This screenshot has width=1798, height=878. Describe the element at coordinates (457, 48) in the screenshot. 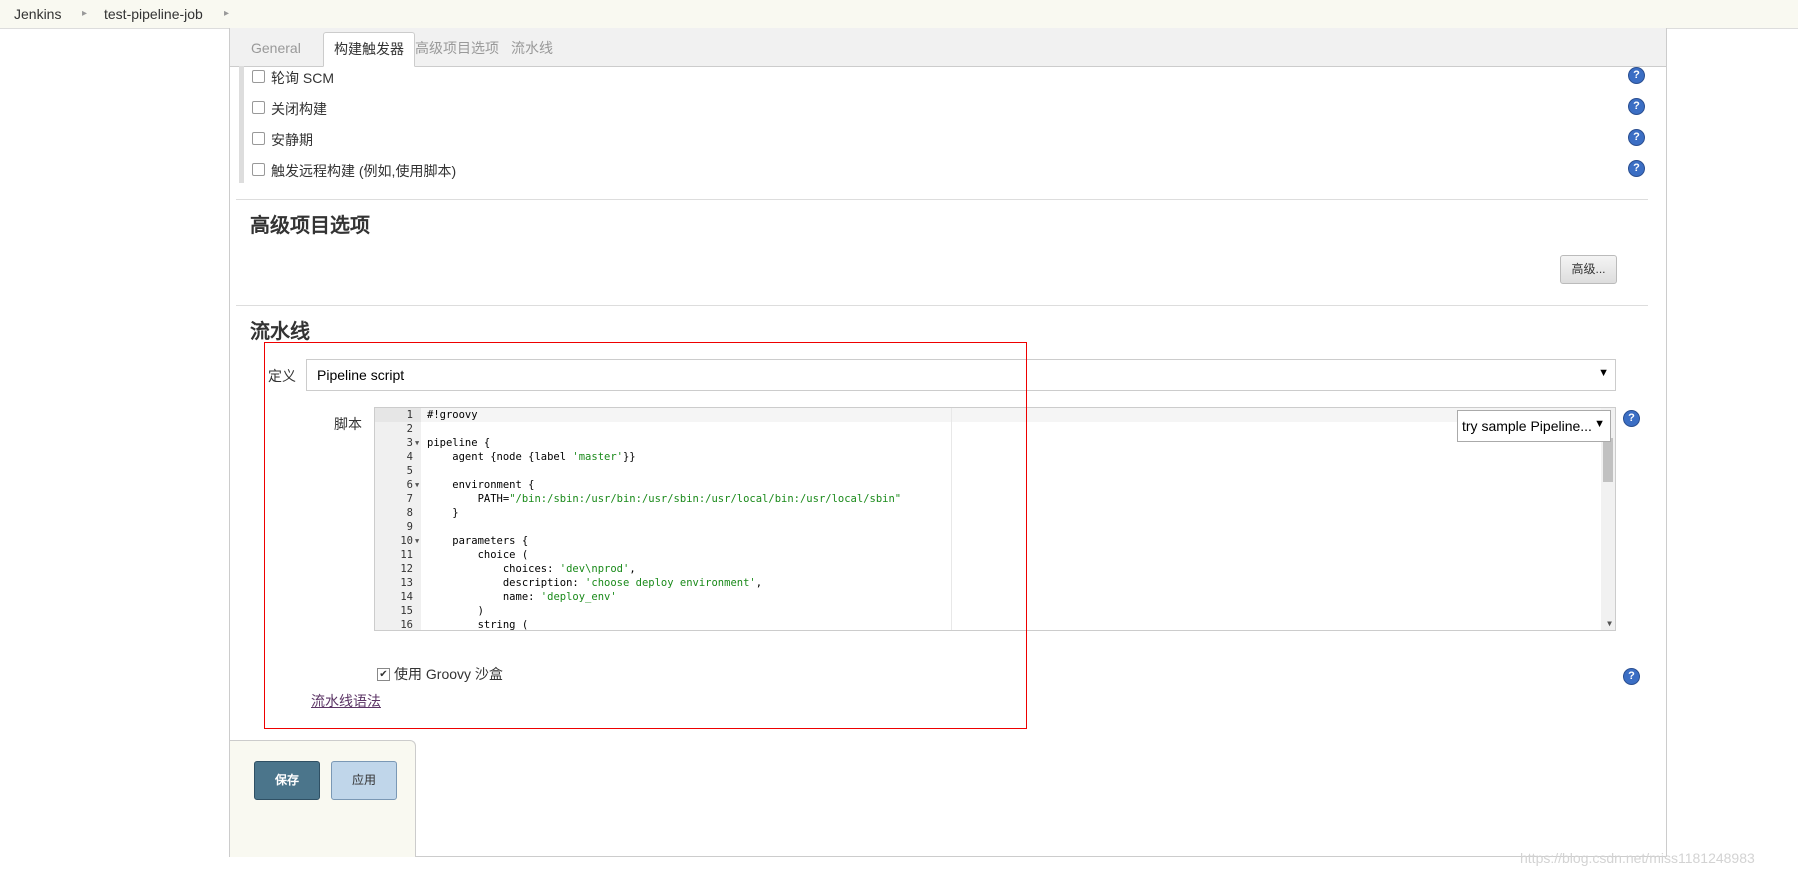

I see `tab-advanced-options: 高级项目选项` at that location.